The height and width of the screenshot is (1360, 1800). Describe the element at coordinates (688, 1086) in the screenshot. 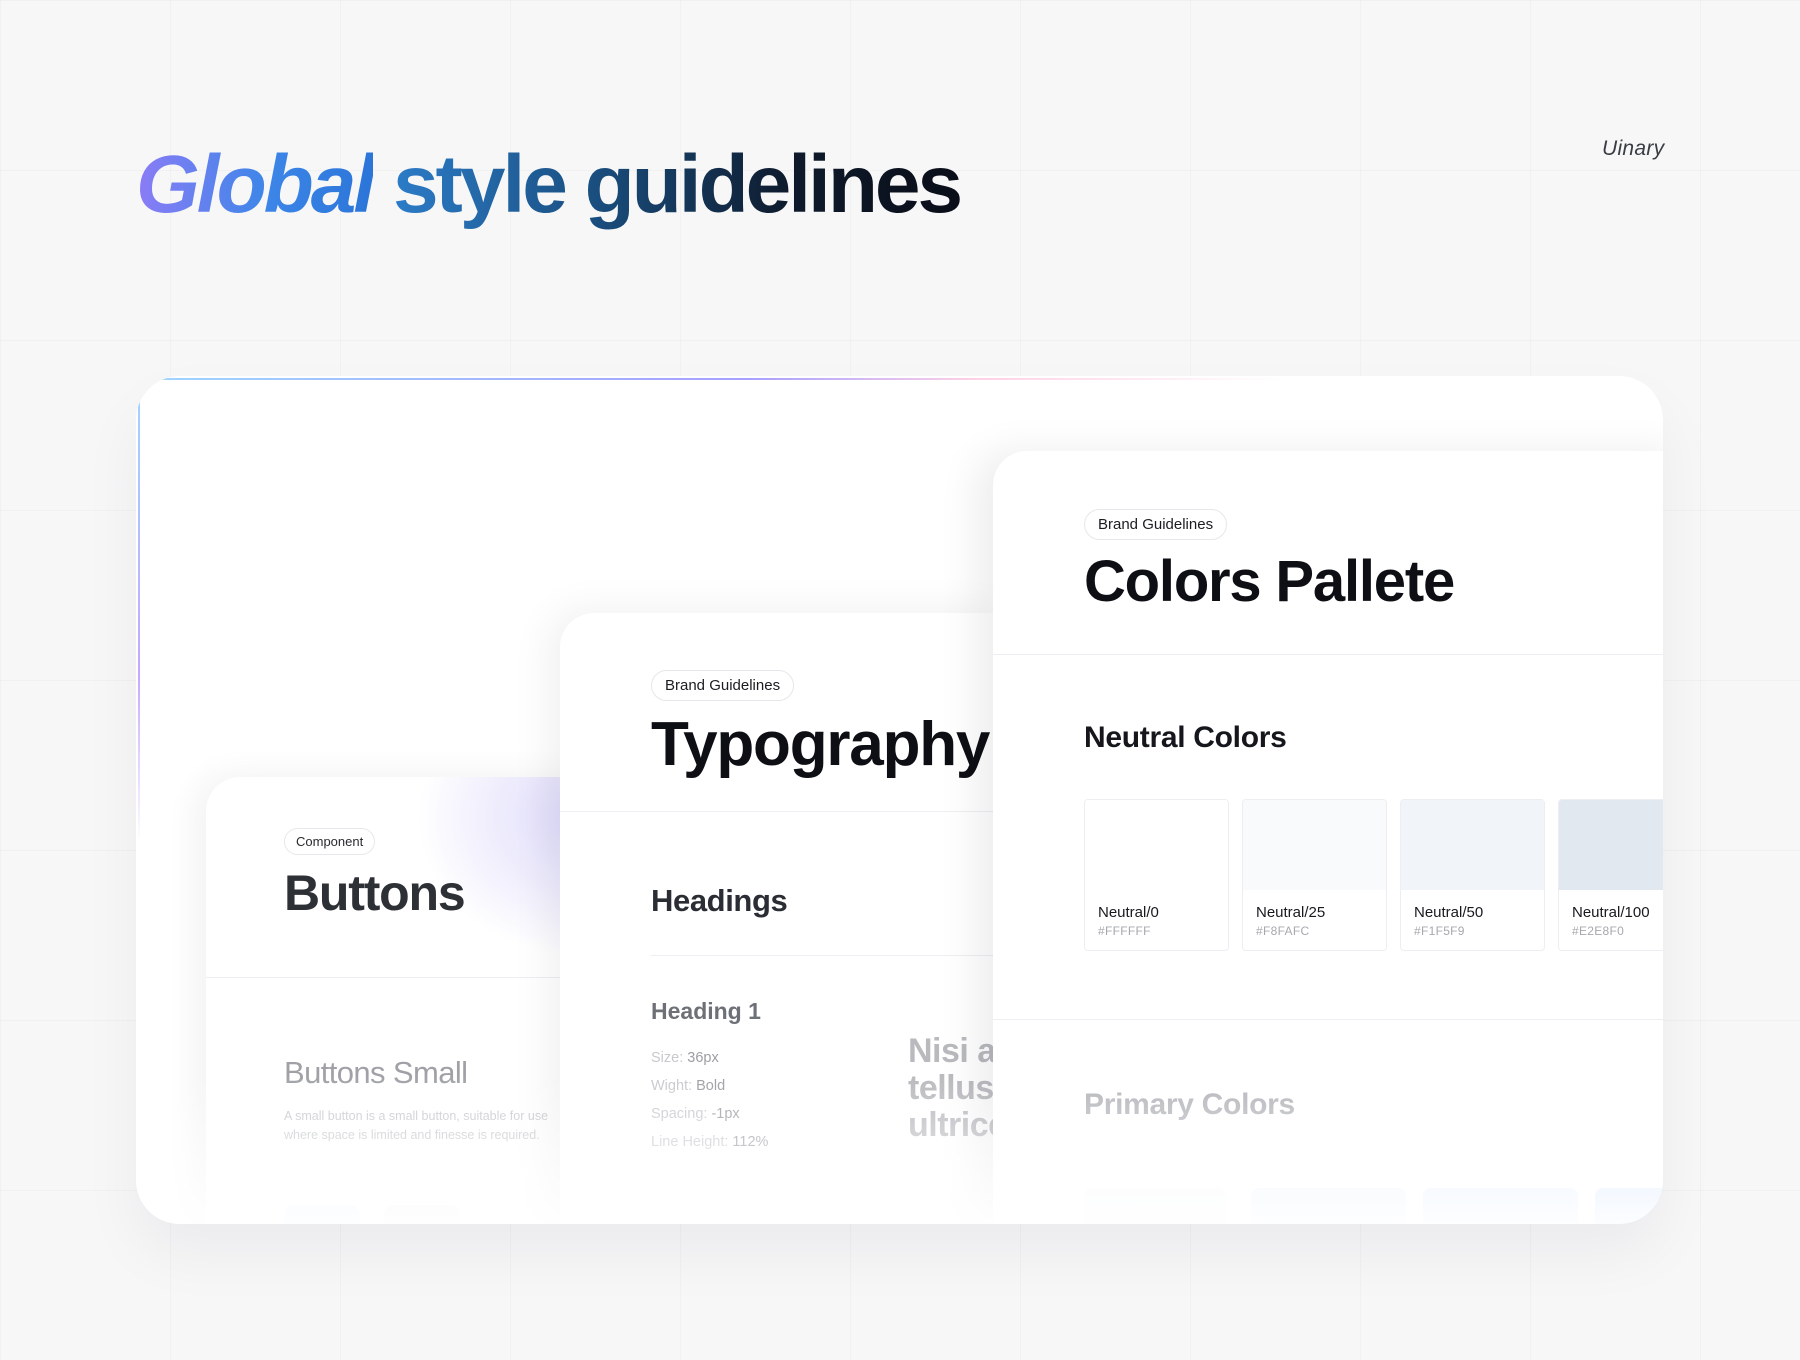

I see `spec-weight: Wight: Bold` at that location.